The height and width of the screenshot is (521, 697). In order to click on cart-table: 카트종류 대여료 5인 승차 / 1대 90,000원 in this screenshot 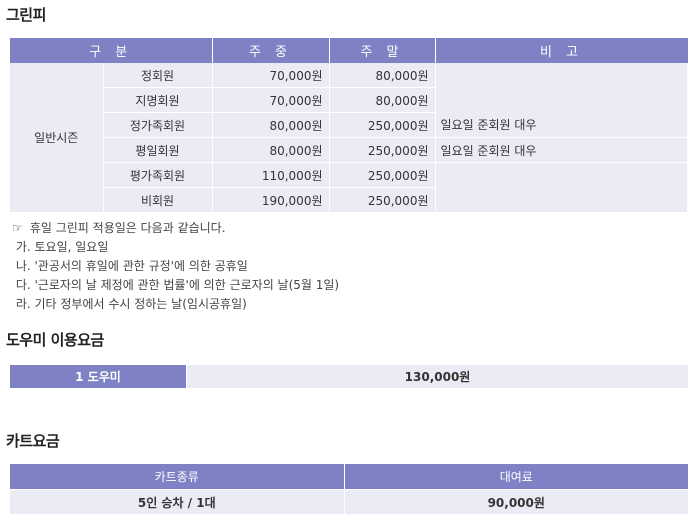, I will do `click(349, 489)`.